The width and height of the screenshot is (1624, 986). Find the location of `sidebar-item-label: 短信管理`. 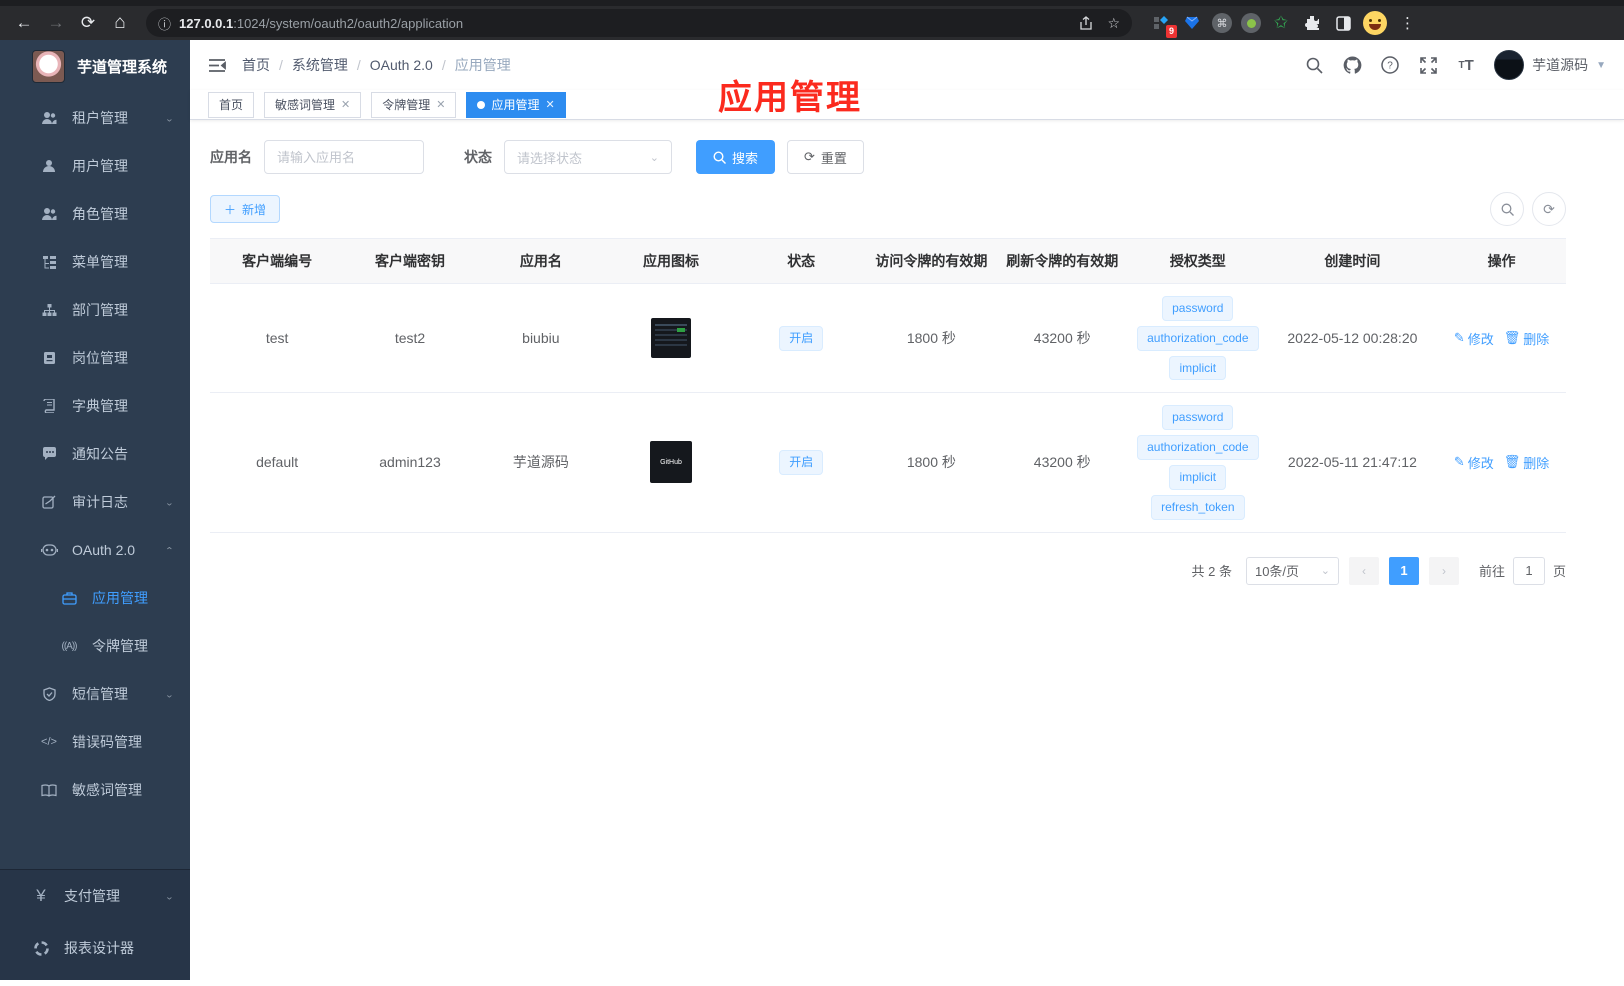

sidebar-item-label: 短信管理 is located at coordinates (100, 694).